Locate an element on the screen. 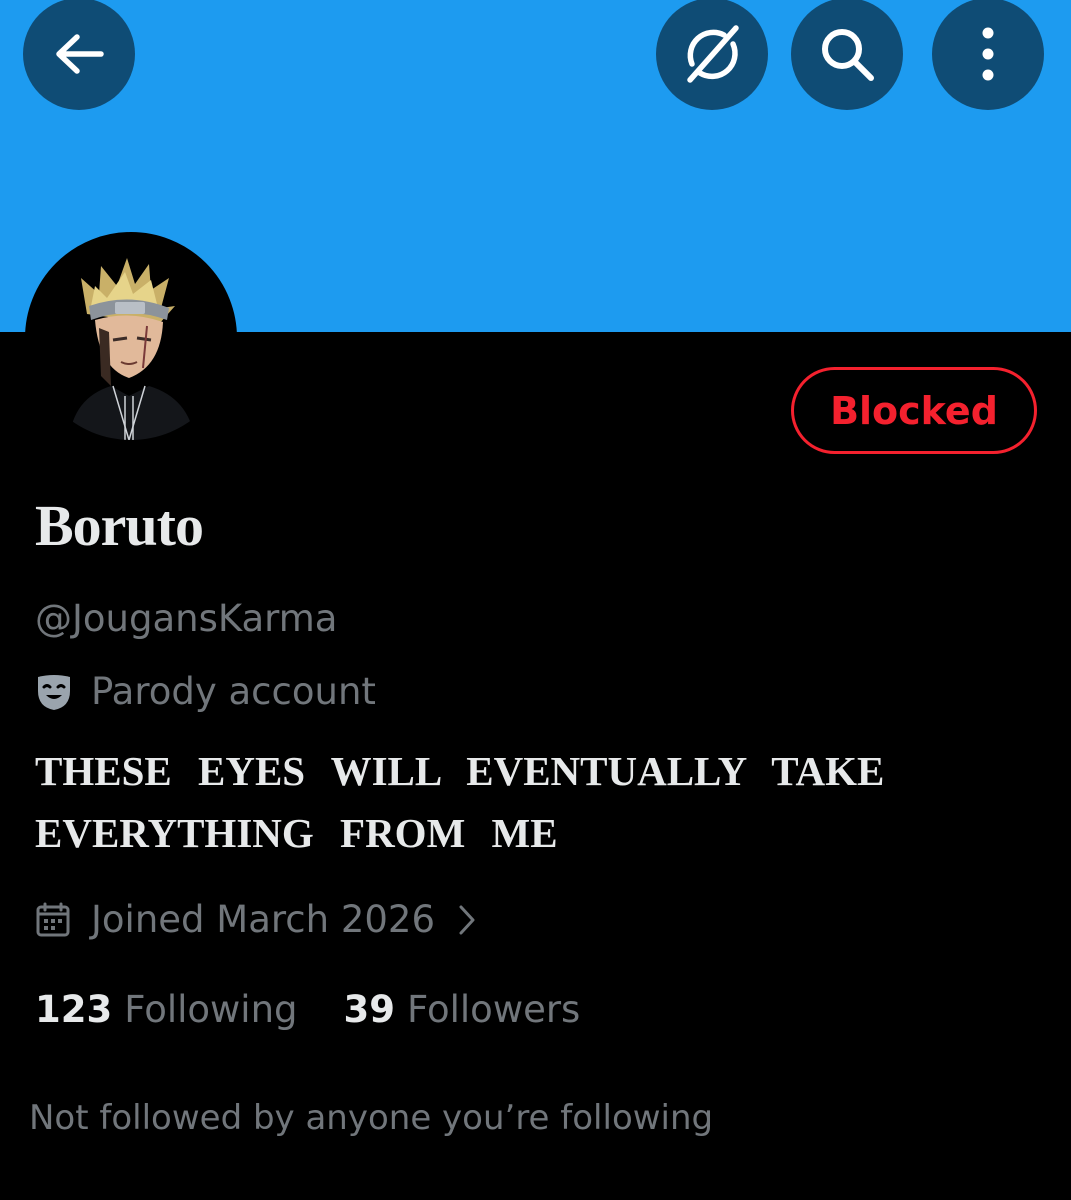 The image size is (1071, 1200). bio-line: THESE EYES WILL EVENTUALLY TAKE is located at coordinates (460, 771).